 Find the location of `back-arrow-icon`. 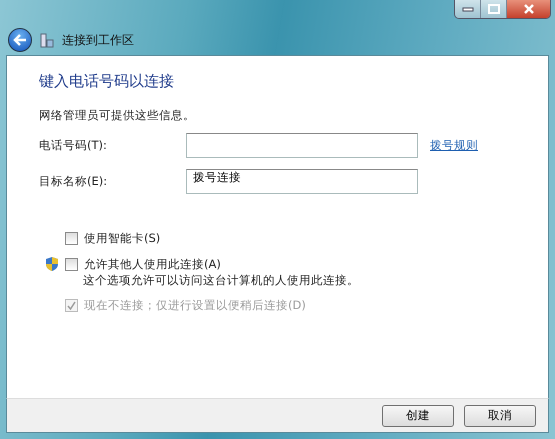

back-arrow-icon is located at coordinates (20, 40).